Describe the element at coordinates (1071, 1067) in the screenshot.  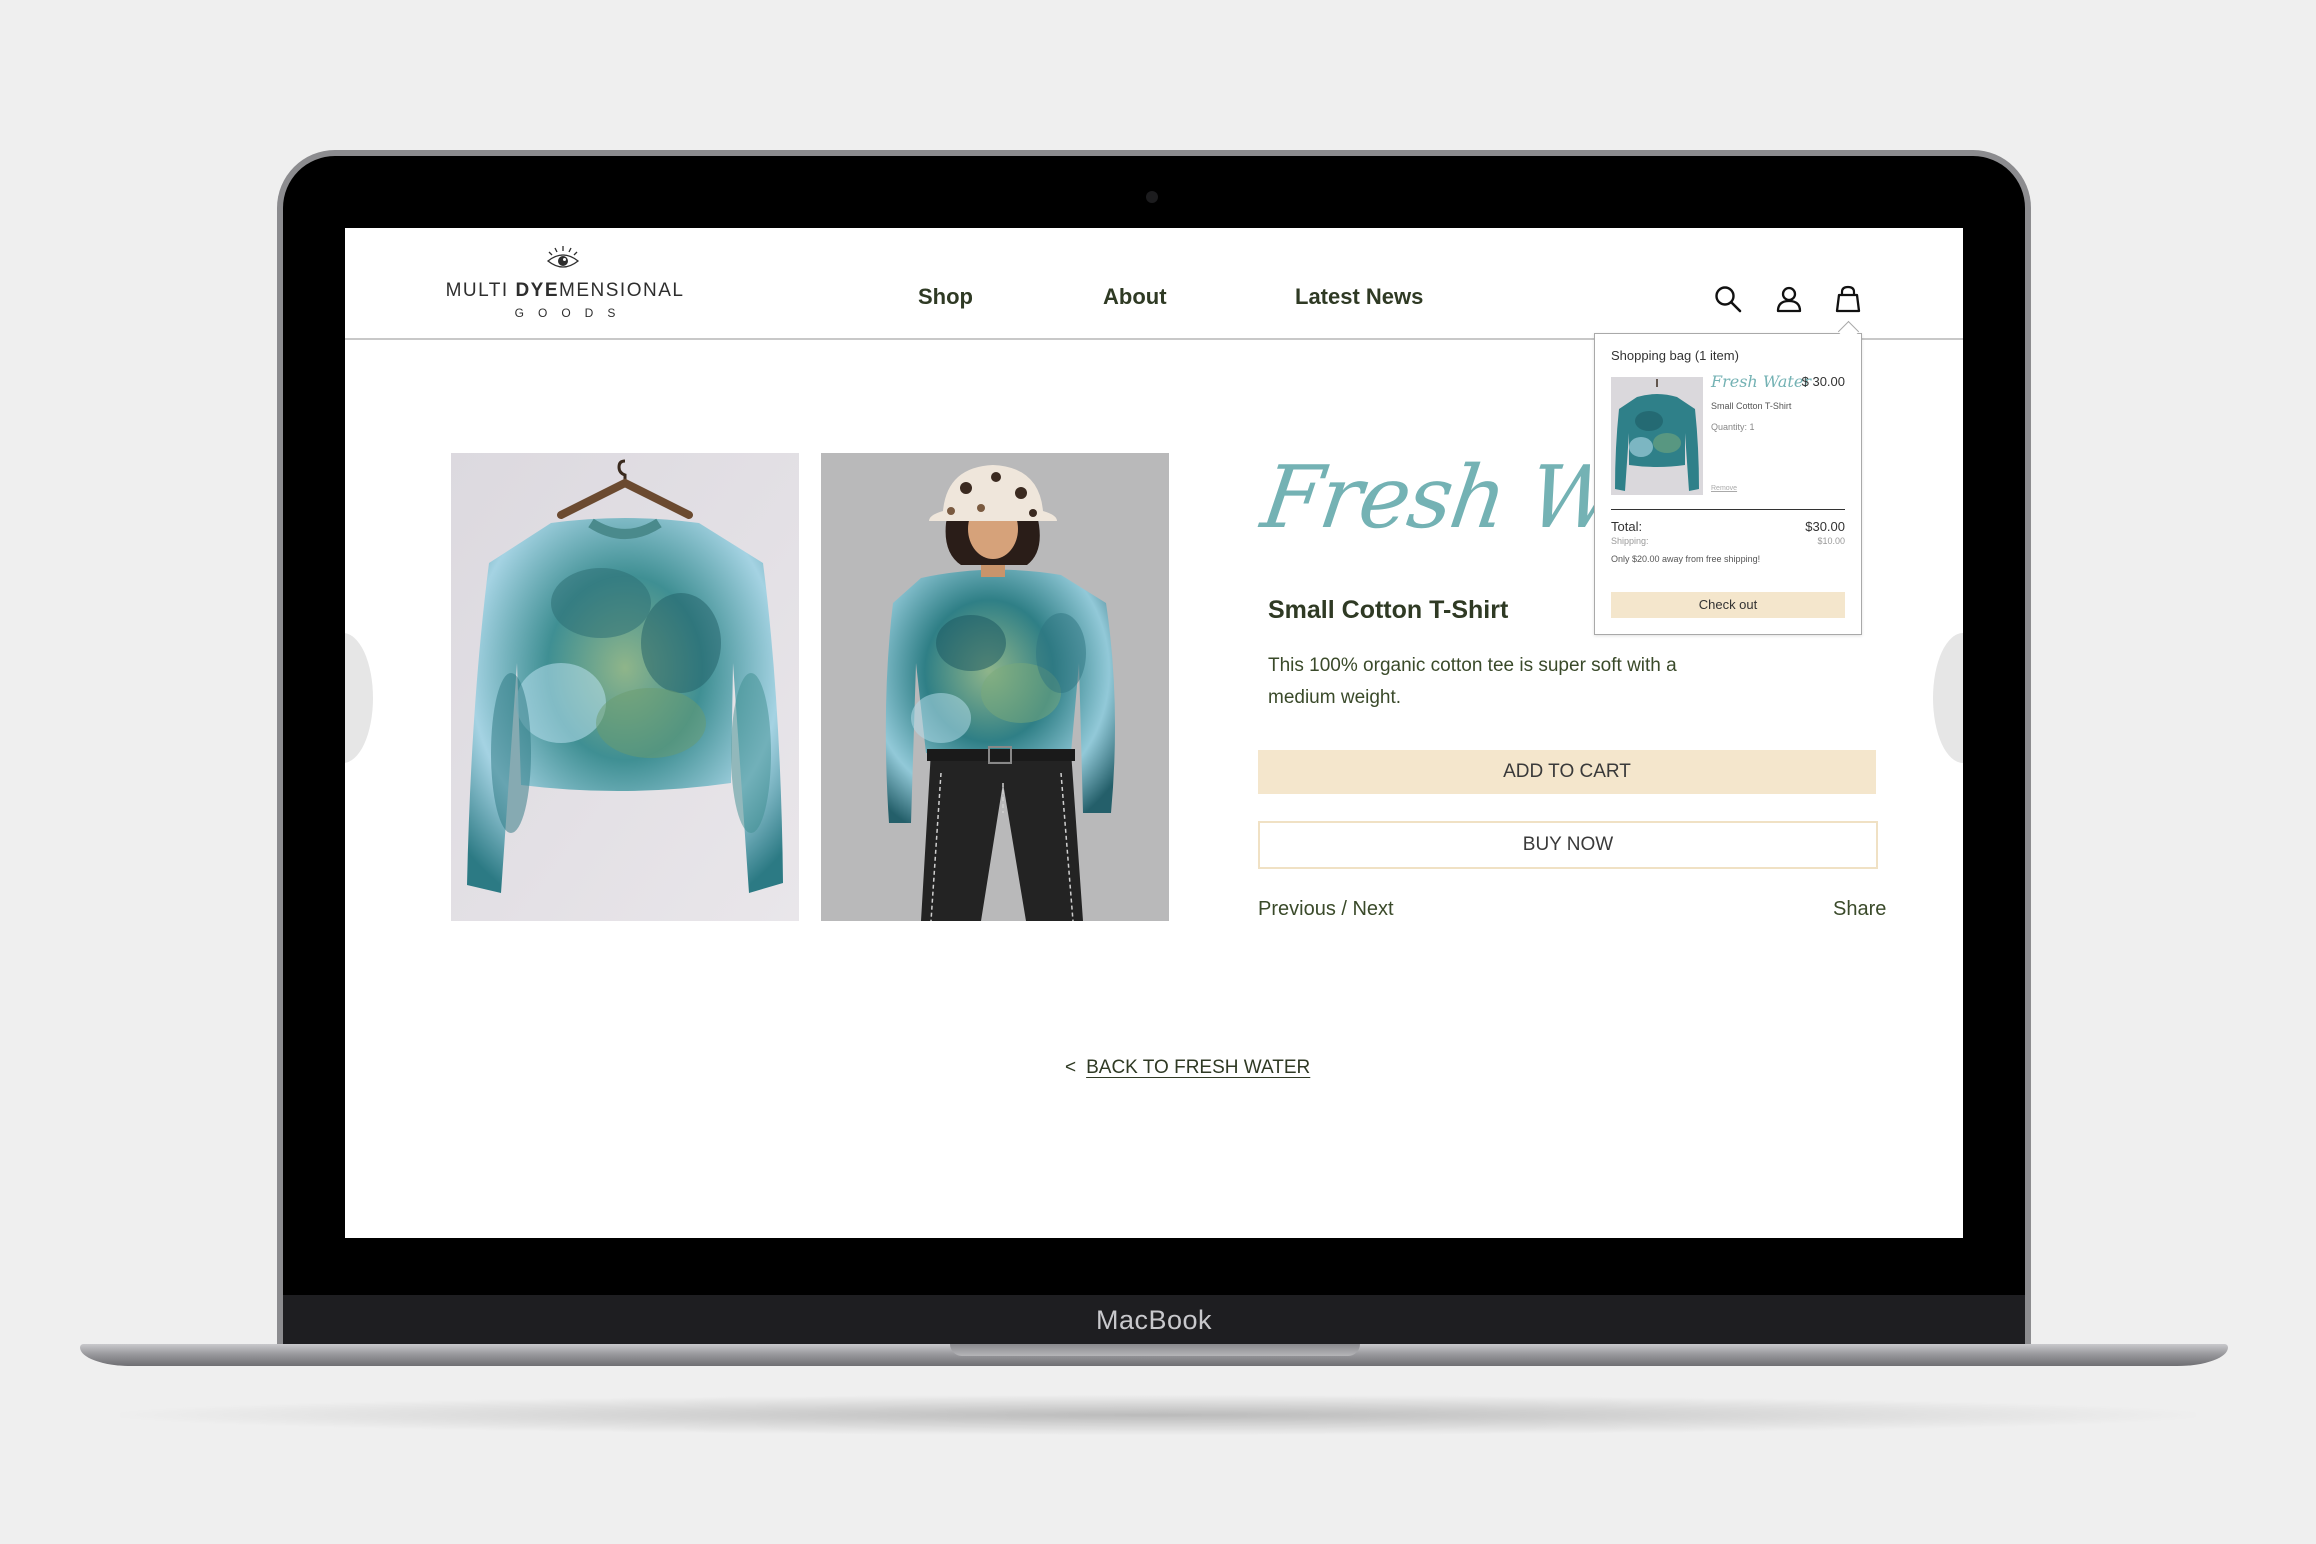
I see `chevron-left-icon: <` at that location.